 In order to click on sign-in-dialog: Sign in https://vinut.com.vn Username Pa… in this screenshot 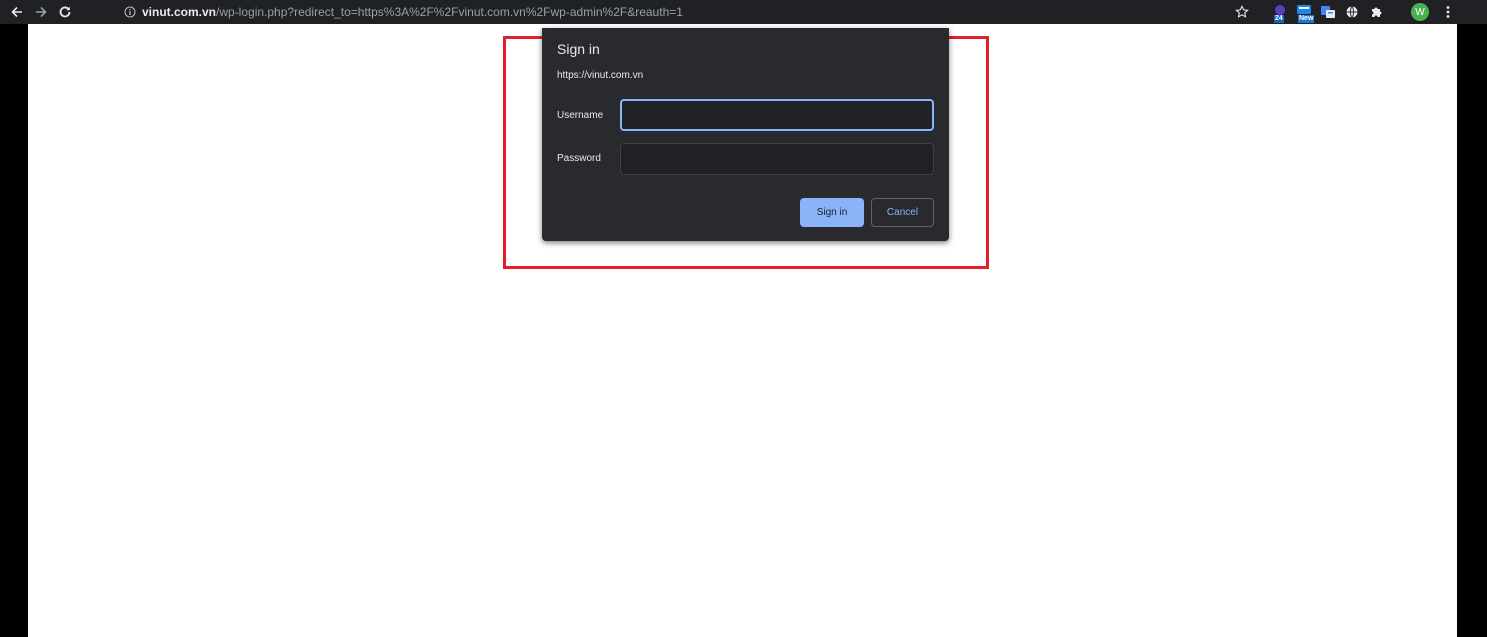, I will do `click(745, 134)`.